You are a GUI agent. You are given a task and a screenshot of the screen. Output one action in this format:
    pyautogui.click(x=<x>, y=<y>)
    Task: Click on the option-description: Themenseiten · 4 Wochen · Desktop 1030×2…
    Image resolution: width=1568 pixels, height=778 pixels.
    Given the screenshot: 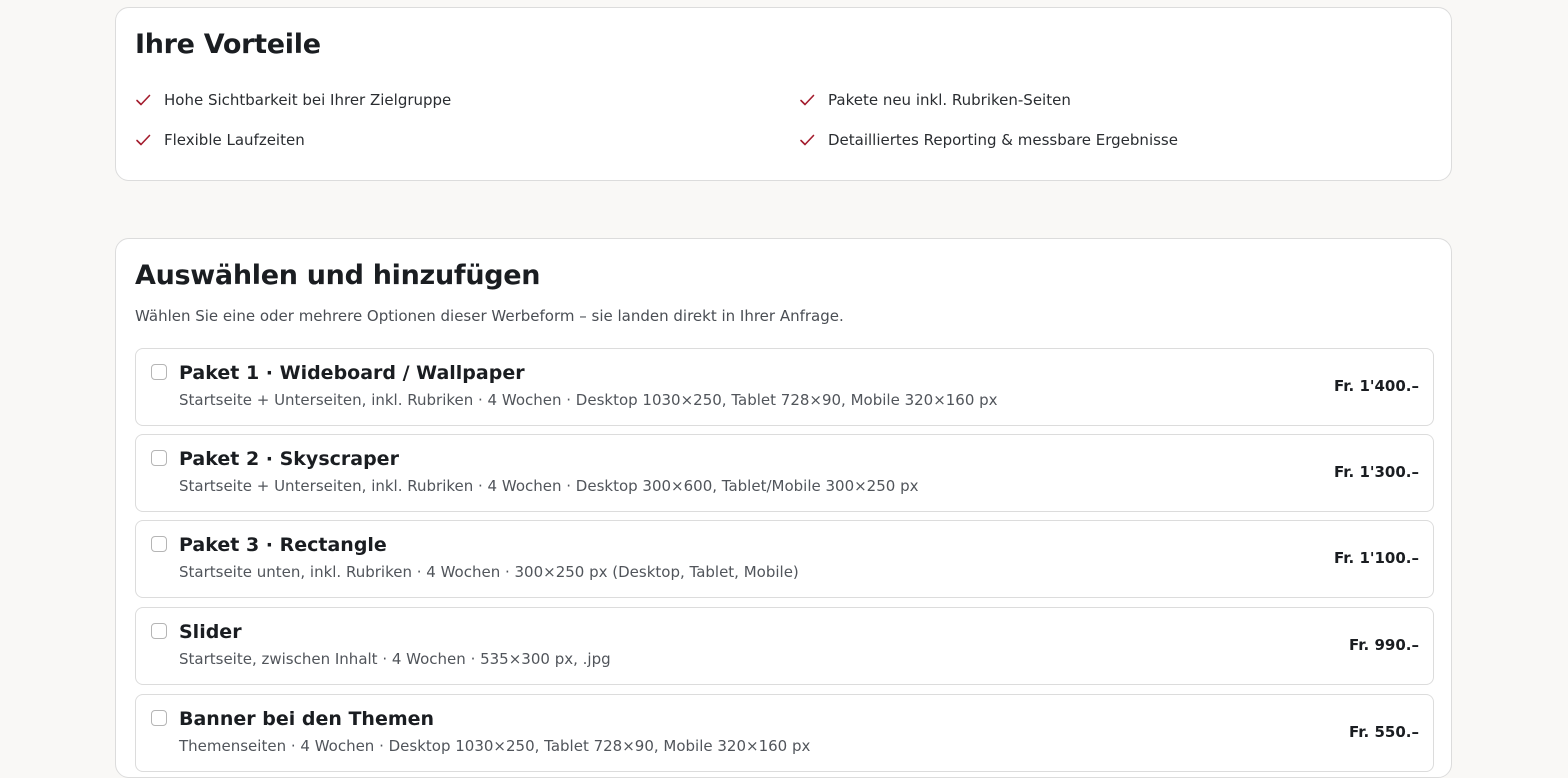 What is the action you would take?
    pyautogui.click(x=495, y=746)
    